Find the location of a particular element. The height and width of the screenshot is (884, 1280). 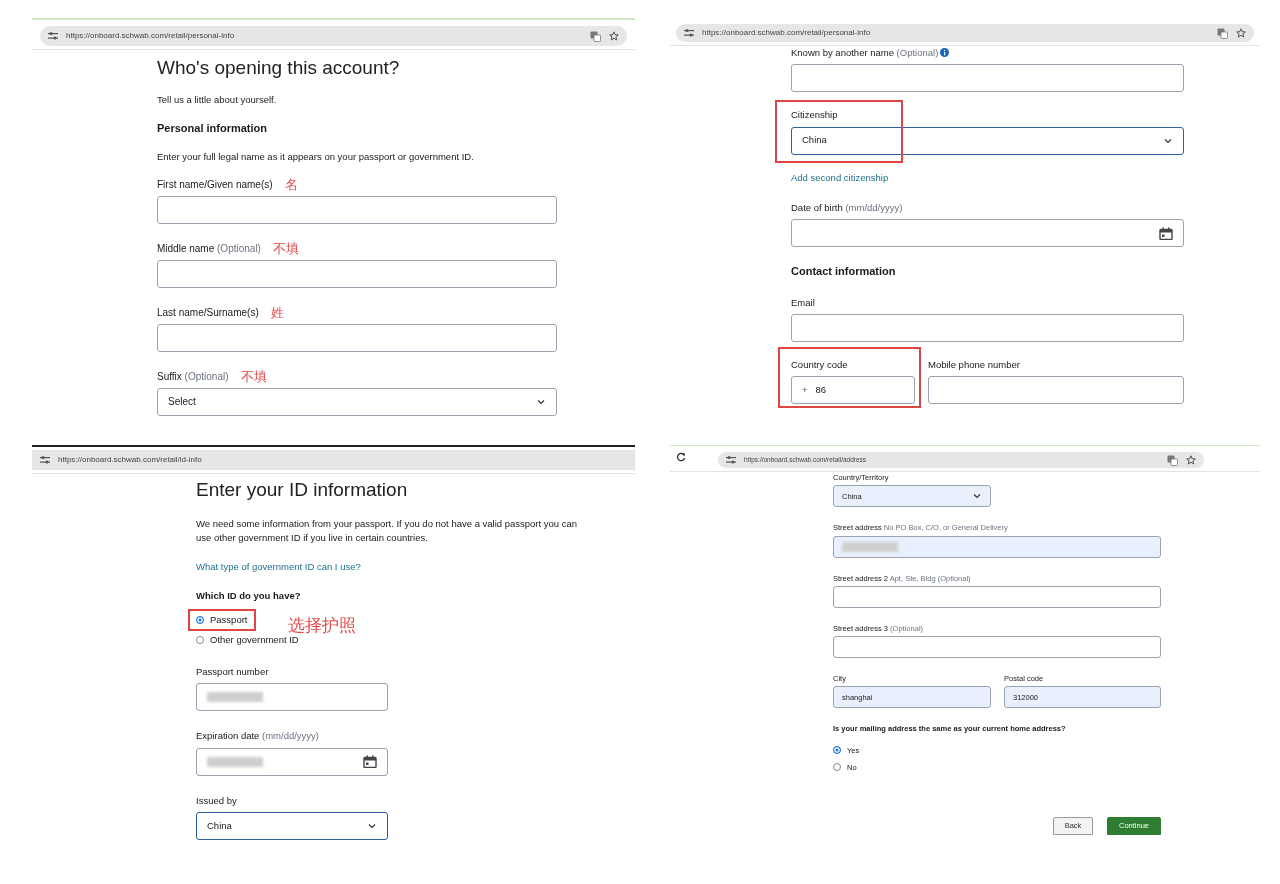

radio-label: Other government ID is located at coordinates (254, 640).